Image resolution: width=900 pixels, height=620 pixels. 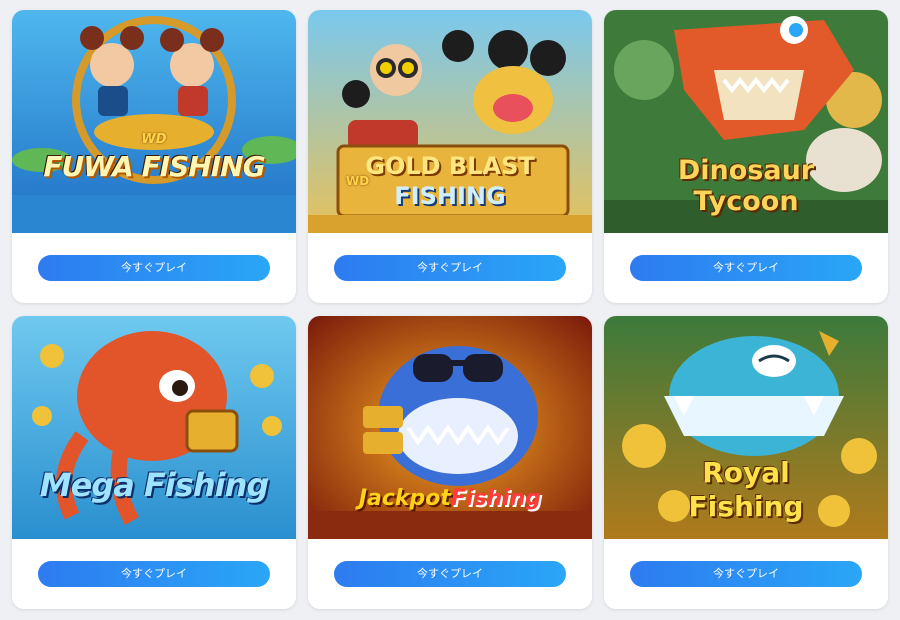 What do you see at coordinates (746, 121) in the screenshot?
I see `game-thumbnail: Dinosaur Tycoon` at bounding box center [746, 121].